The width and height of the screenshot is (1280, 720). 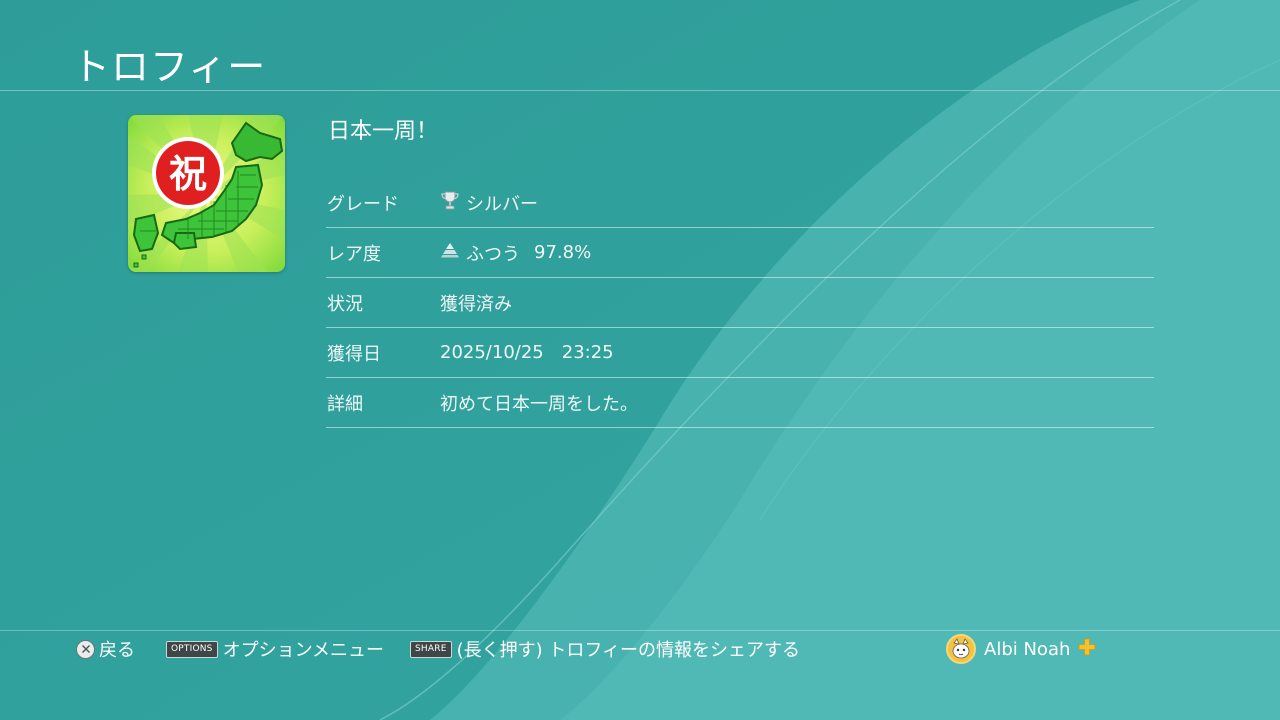 I want to click on options-label: オプションメニュー, so click(x=303, y=650).